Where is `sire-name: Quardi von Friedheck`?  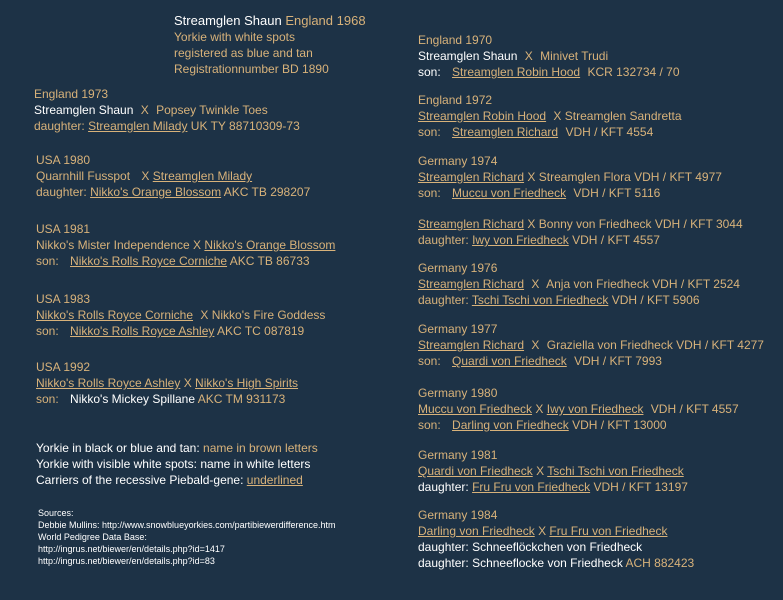
sire-name: Quardi von Friedheck is located at coordinates (475, 471).